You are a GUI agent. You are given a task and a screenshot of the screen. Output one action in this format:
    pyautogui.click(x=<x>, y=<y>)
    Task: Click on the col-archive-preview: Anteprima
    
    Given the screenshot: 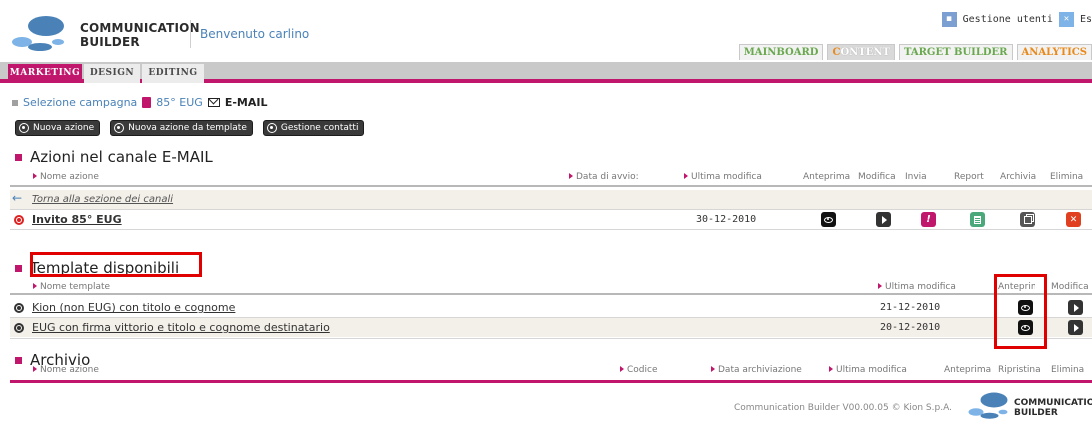 What is the action you would take?
    pyautogui.click(x=968, y=370)
    